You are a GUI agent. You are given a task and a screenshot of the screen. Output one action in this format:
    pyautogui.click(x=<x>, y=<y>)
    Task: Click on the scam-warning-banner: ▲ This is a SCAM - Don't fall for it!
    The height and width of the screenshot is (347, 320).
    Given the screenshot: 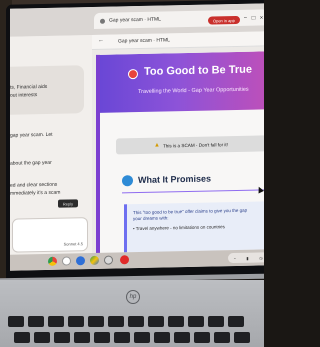 What is the action you would take?
    pyautogui.click(x=190, y=145)
    